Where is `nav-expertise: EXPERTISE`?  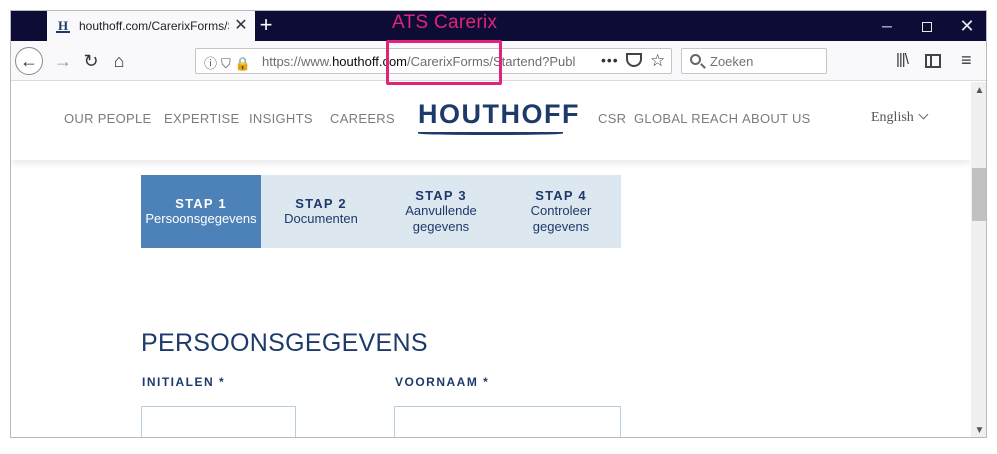 nav-expertise: EXPERTISE is located at coordinates (201, 118).